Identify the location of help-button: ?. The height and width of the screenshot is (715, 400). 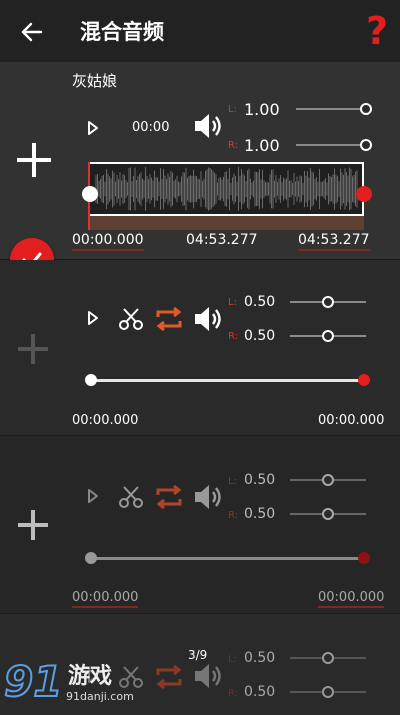
(377, 30).